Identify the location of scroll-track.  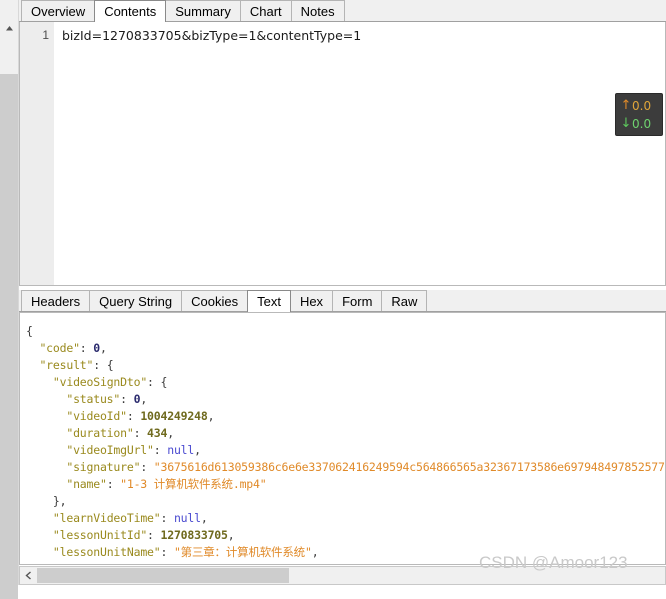
(9, 318).